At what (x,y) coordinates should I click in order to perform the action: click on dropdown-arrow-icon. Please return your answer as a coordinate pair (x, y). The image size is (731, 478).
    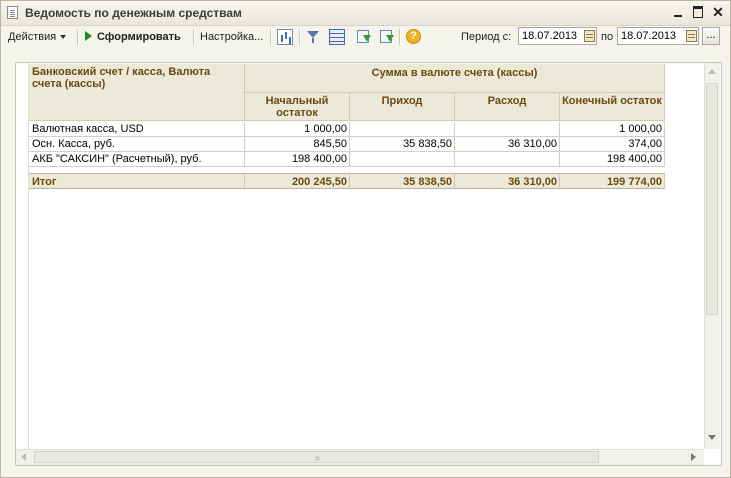
    Looking at the image, I should click on (63, 37).